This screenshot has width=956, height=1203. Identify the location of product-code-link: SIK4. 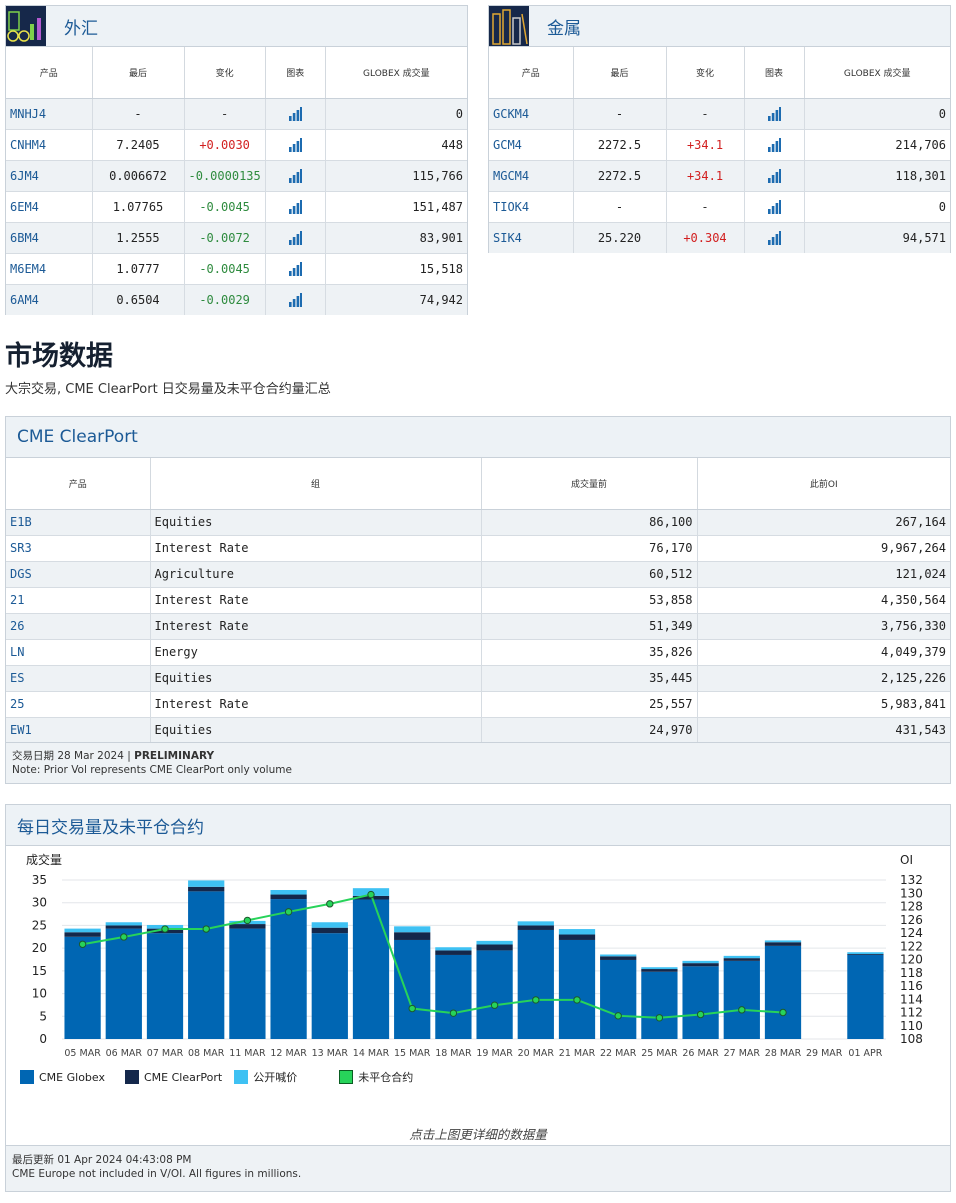
(531, 237).